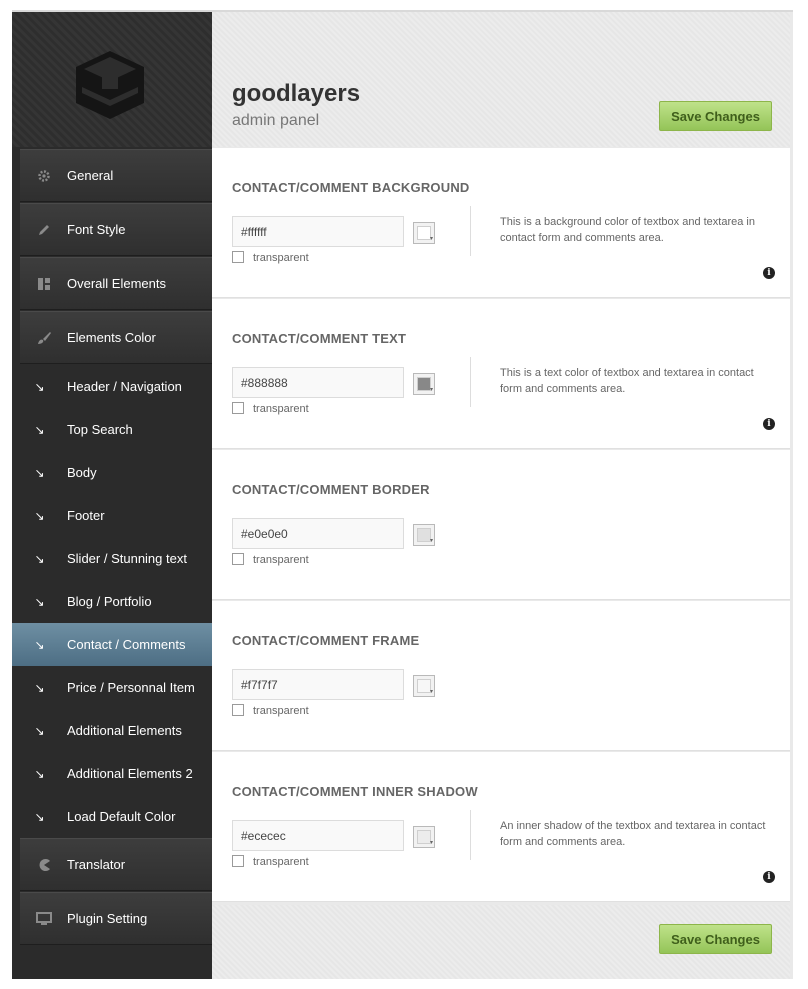  What do you see at coordinates (86, 515) in the screenshot?
I see `sidebar-subitem-label: Footer` at bounding box center [86, 515].